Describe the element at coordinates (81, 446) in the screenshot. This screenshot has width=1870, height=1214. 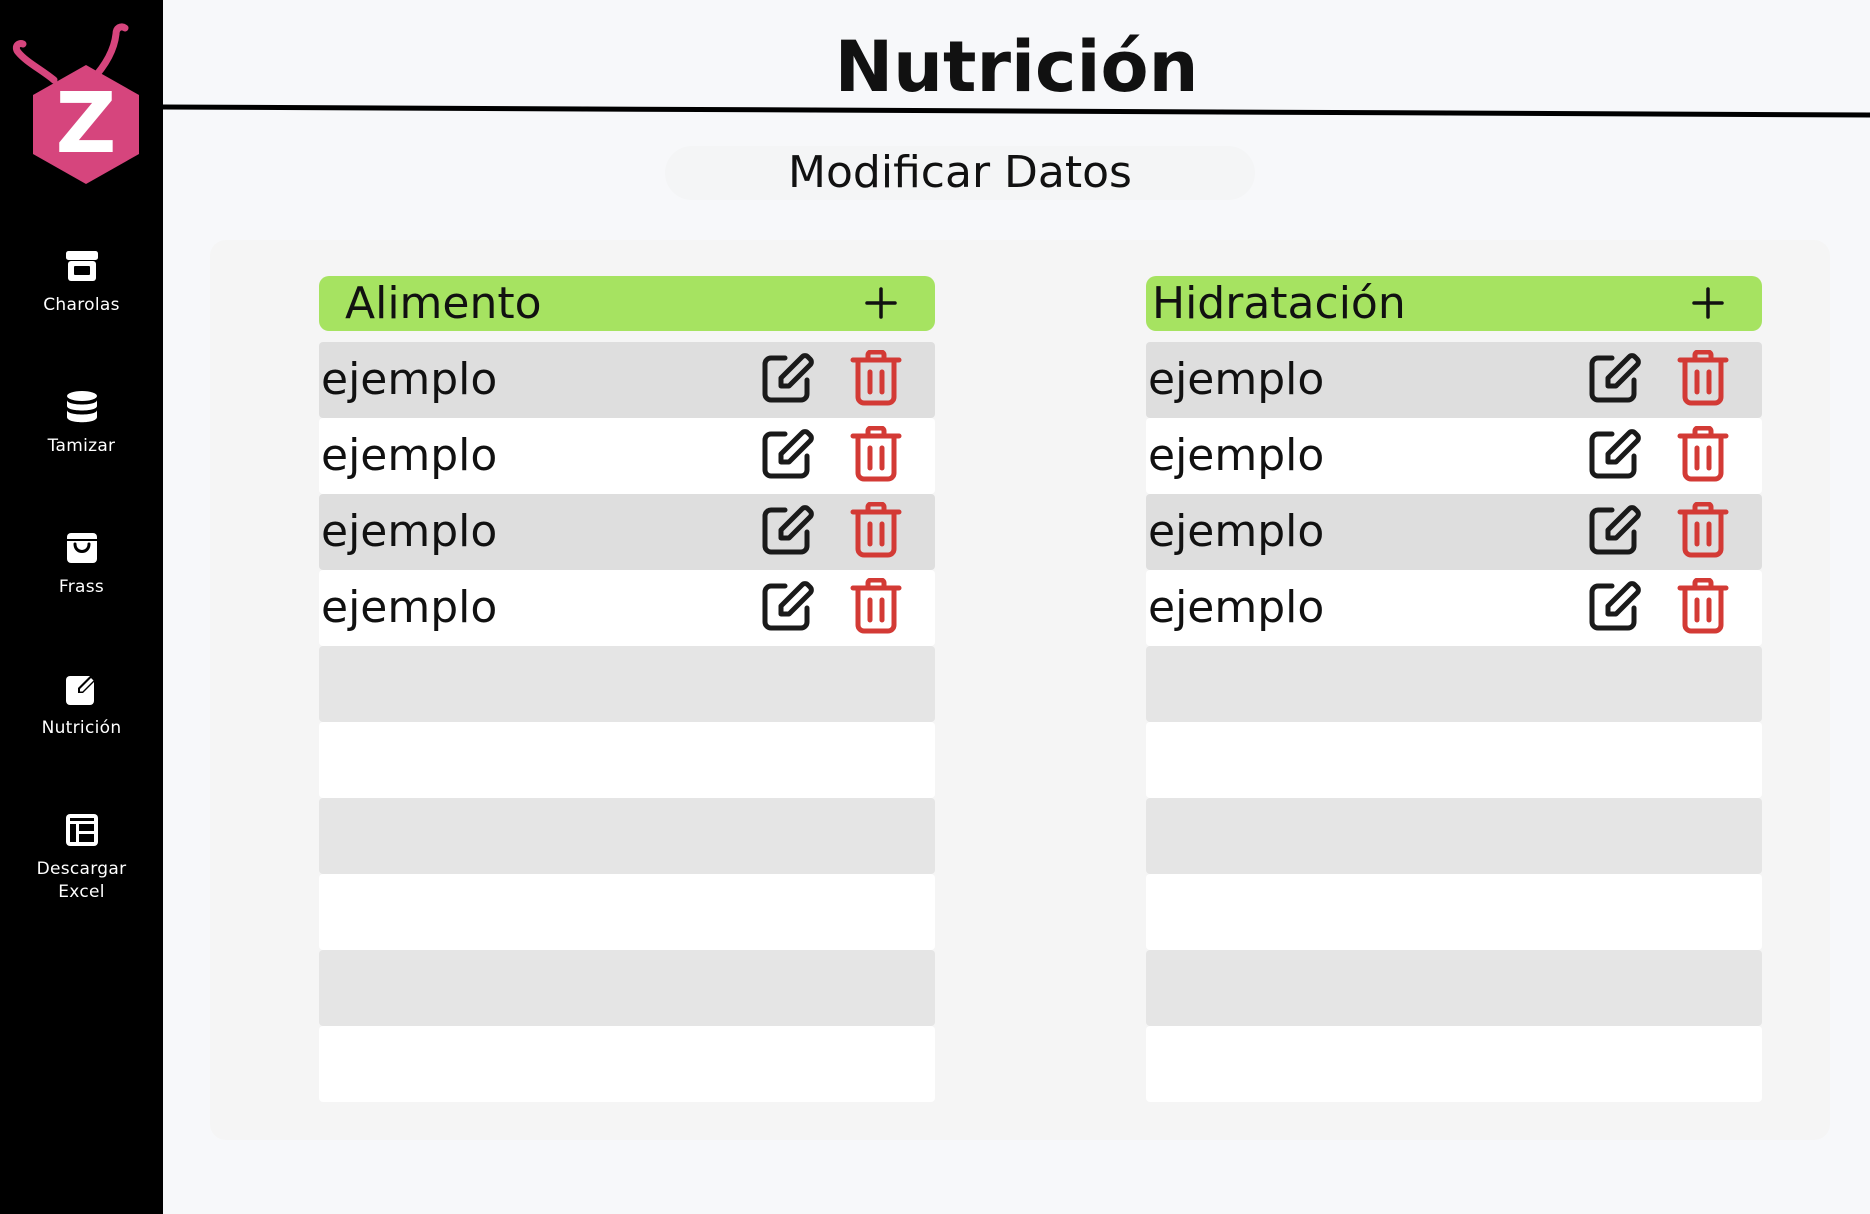
I see `sidebar-item-label: Tamizar` at that location.